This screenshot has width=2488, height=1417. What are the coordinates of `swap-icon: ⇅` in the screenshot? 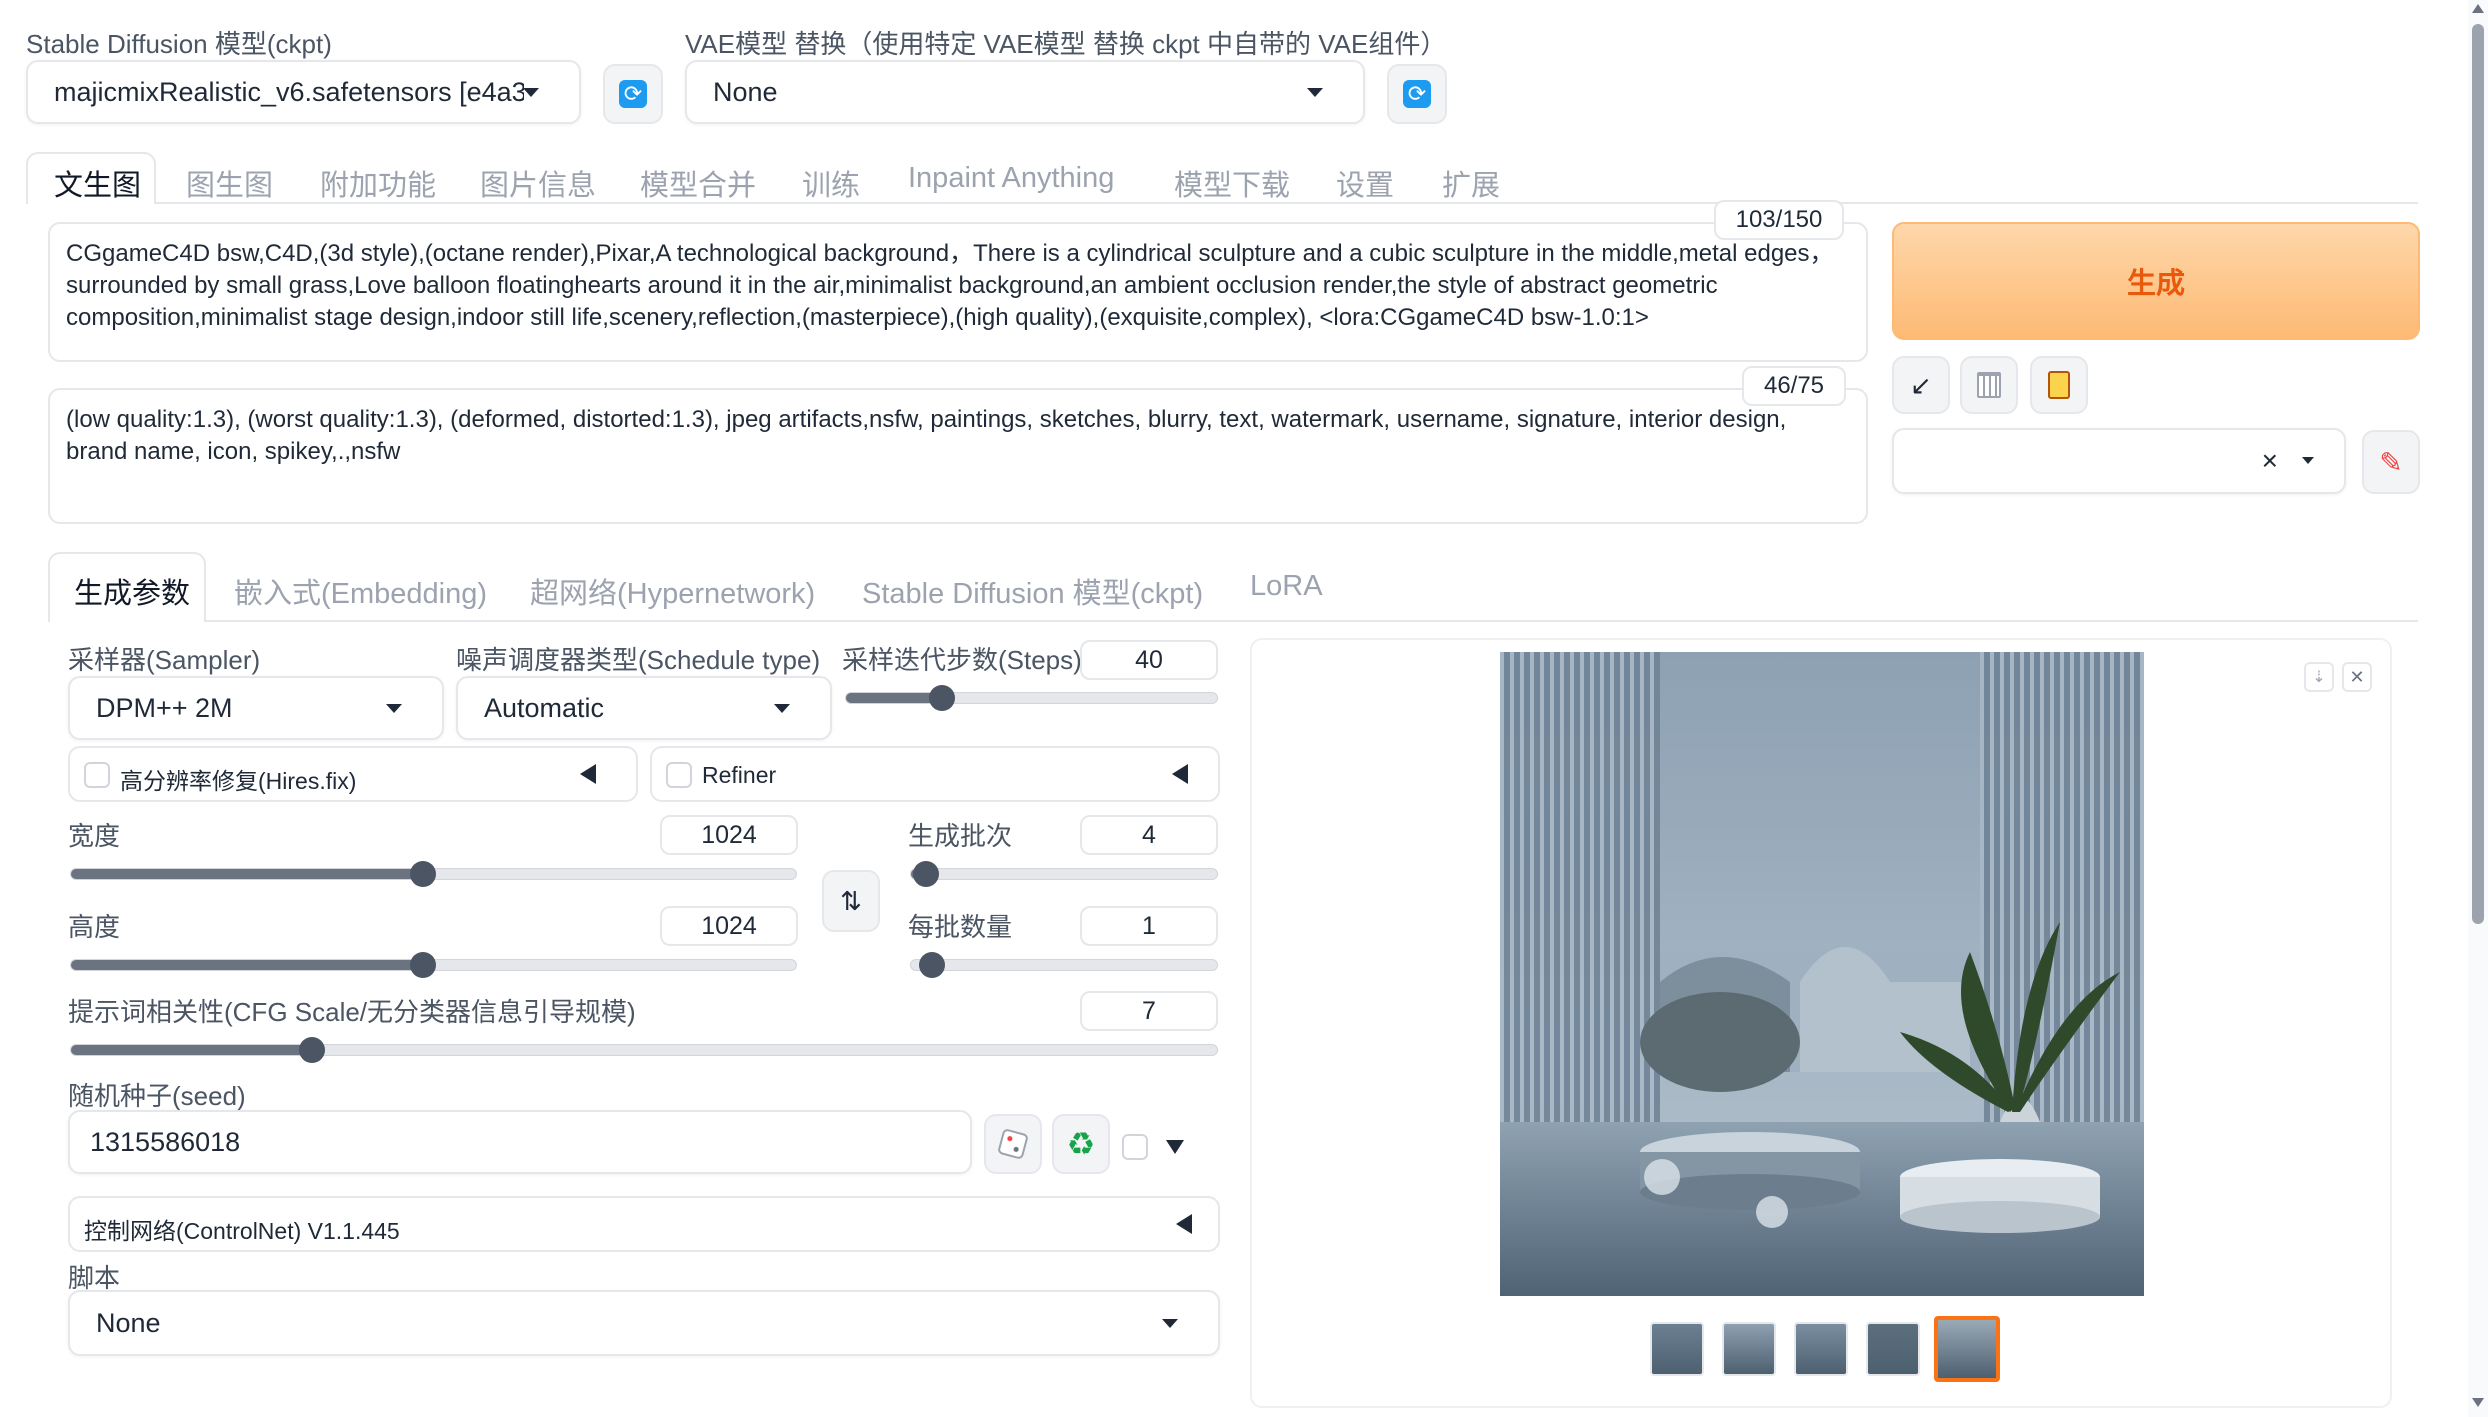 It's located at (851, 900).